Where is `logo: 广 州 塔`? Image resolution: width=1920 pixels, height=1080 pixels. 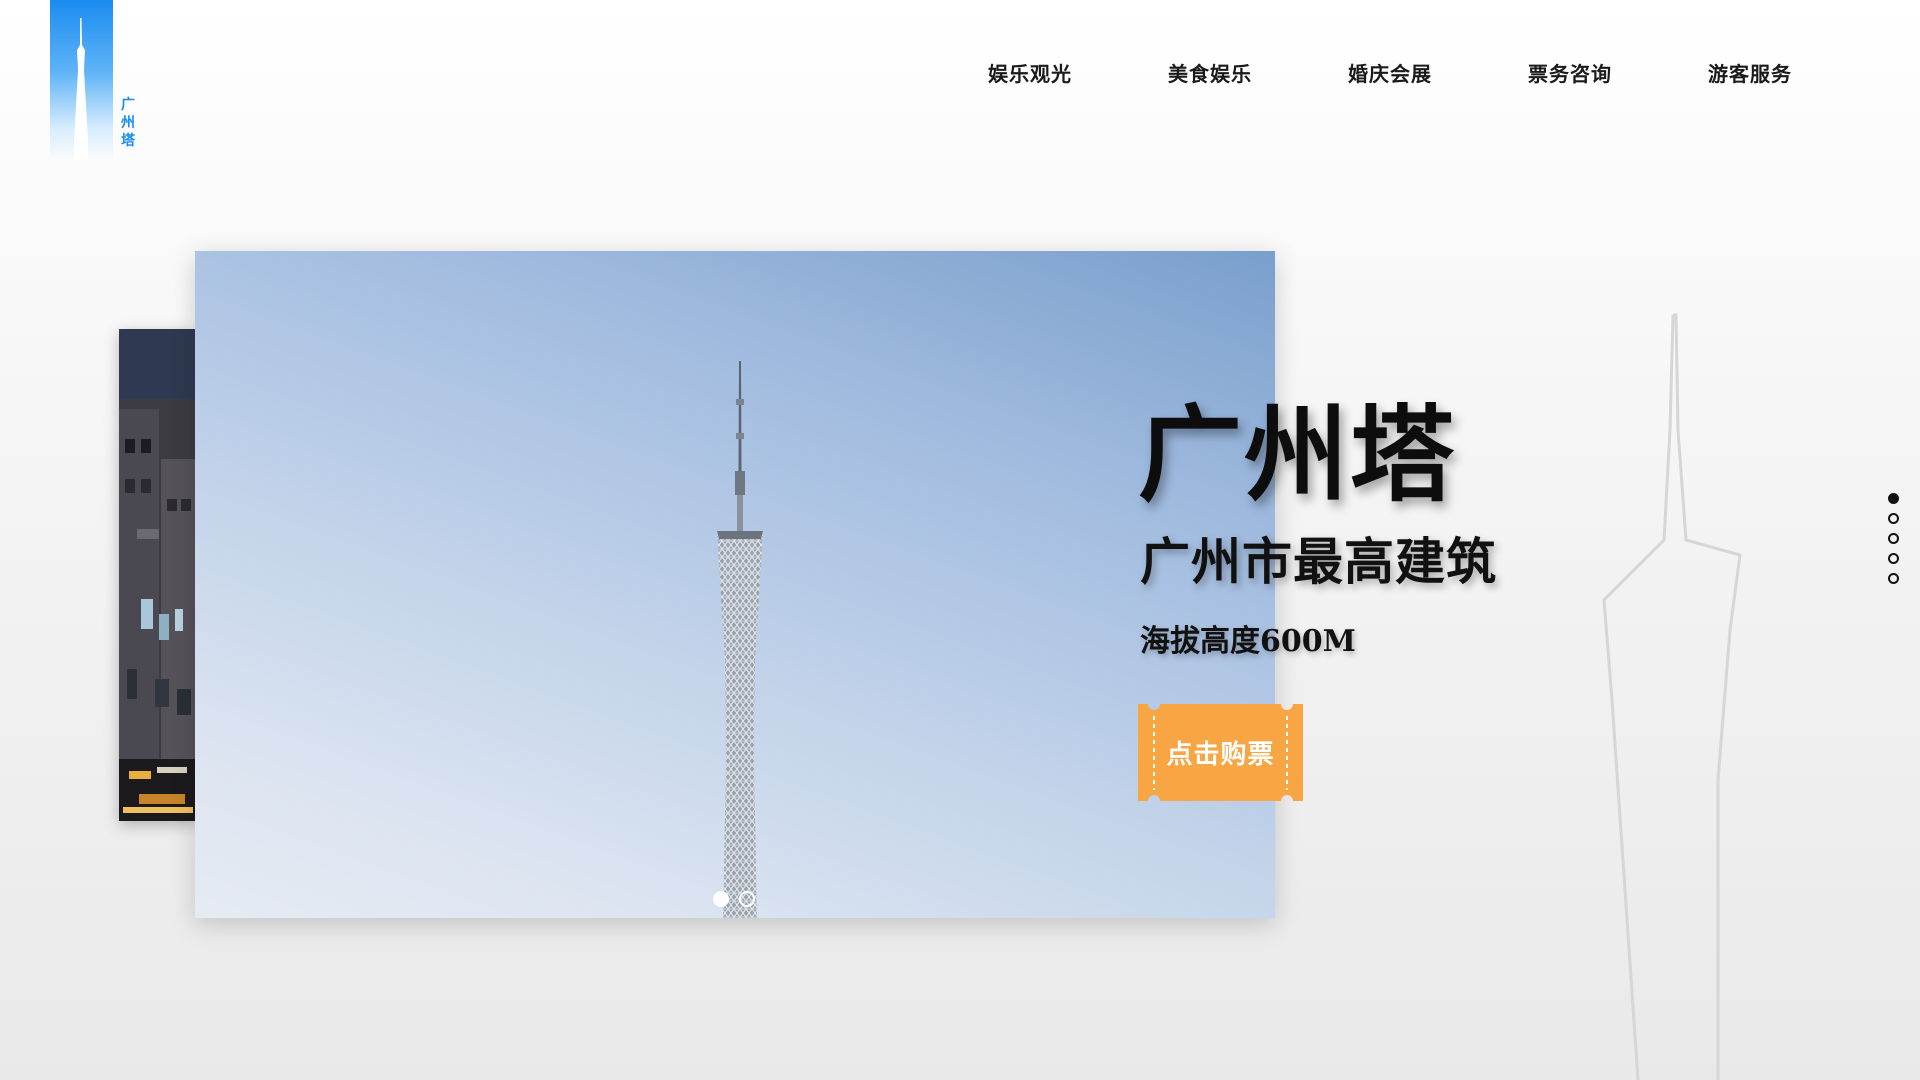 logo: 广 州 塔 is located at coordinates (95, 80).